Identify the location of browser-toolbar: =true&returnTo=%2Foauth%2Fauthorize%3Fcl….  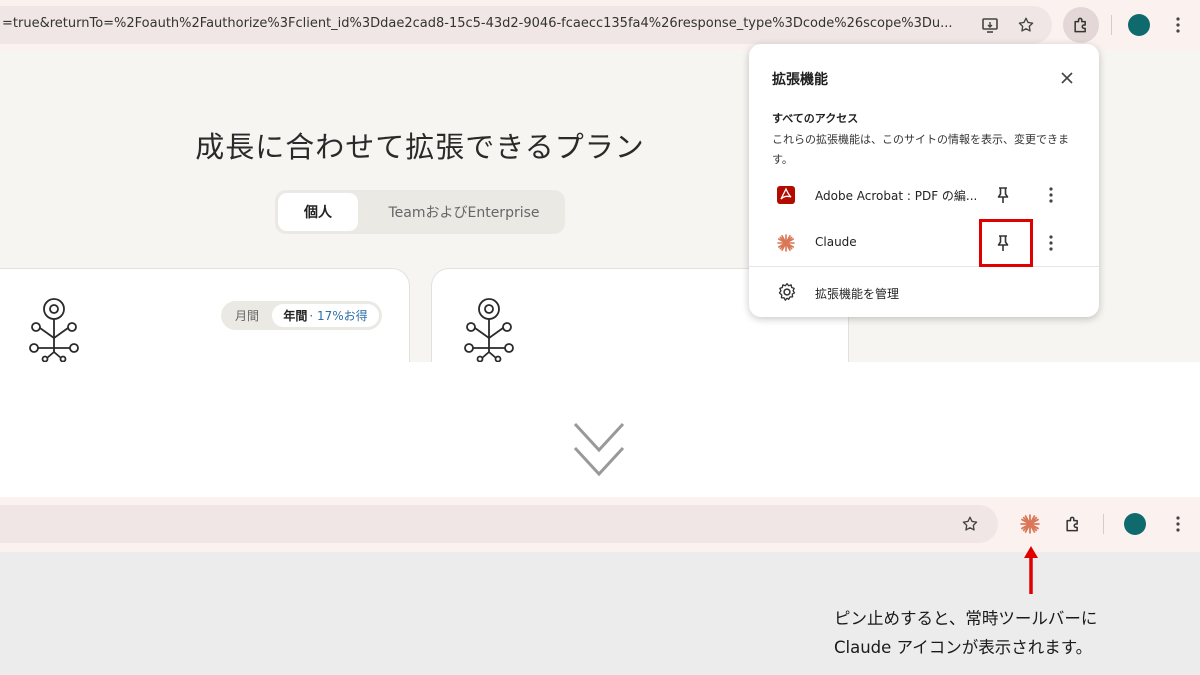
(600, 25).